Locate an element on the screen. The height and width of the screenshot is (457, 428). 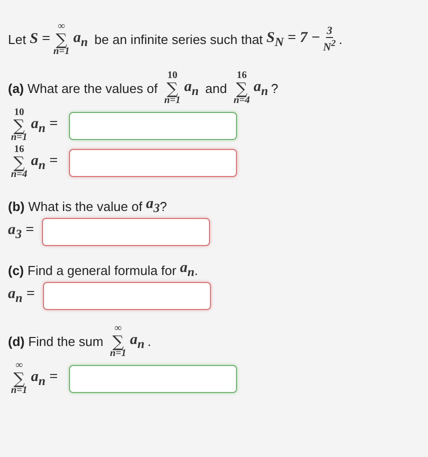
question-text: Let is located at coordinates (18, 39).